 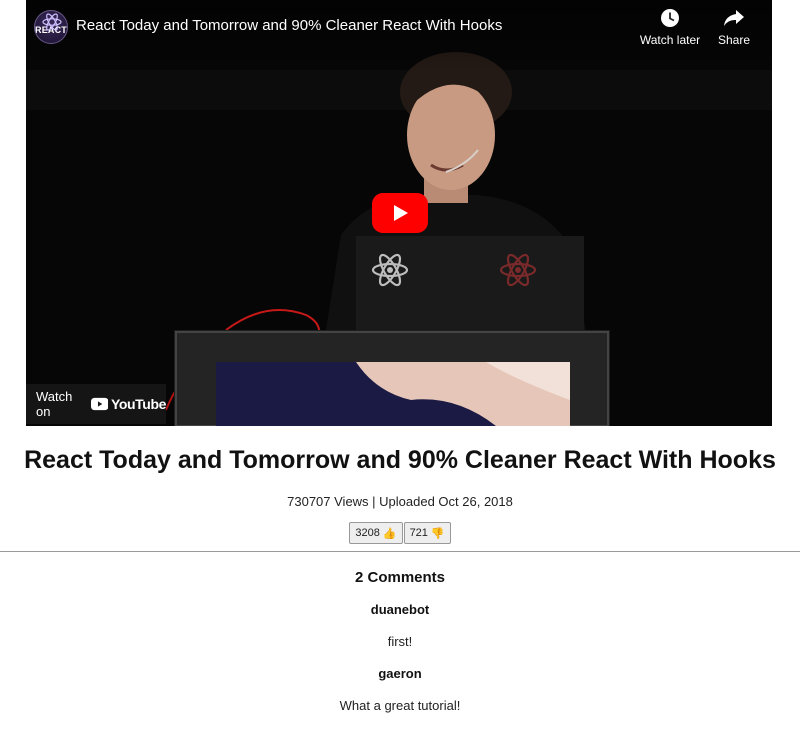 What do you see at coordinates (400, 577) in the screenshot?
I see `comments-heading: 2 Comments` at bounding box center [400, 577].